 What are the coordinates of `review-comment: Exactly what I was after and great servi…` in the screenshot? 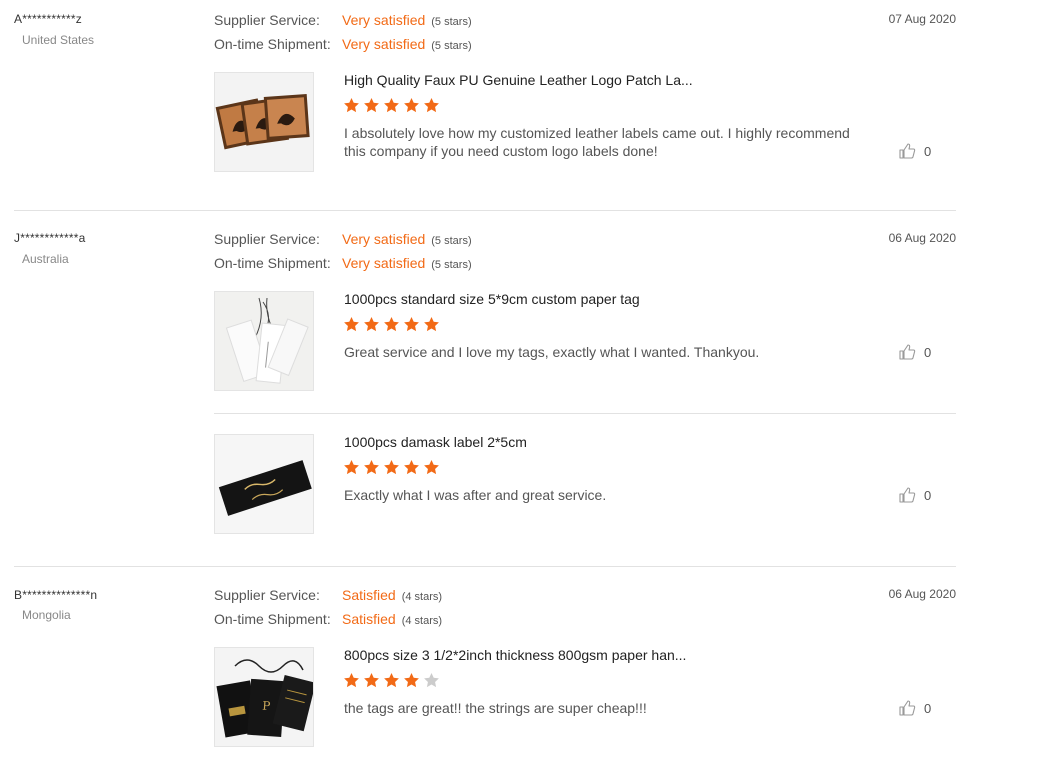 It's located at (475, 495).